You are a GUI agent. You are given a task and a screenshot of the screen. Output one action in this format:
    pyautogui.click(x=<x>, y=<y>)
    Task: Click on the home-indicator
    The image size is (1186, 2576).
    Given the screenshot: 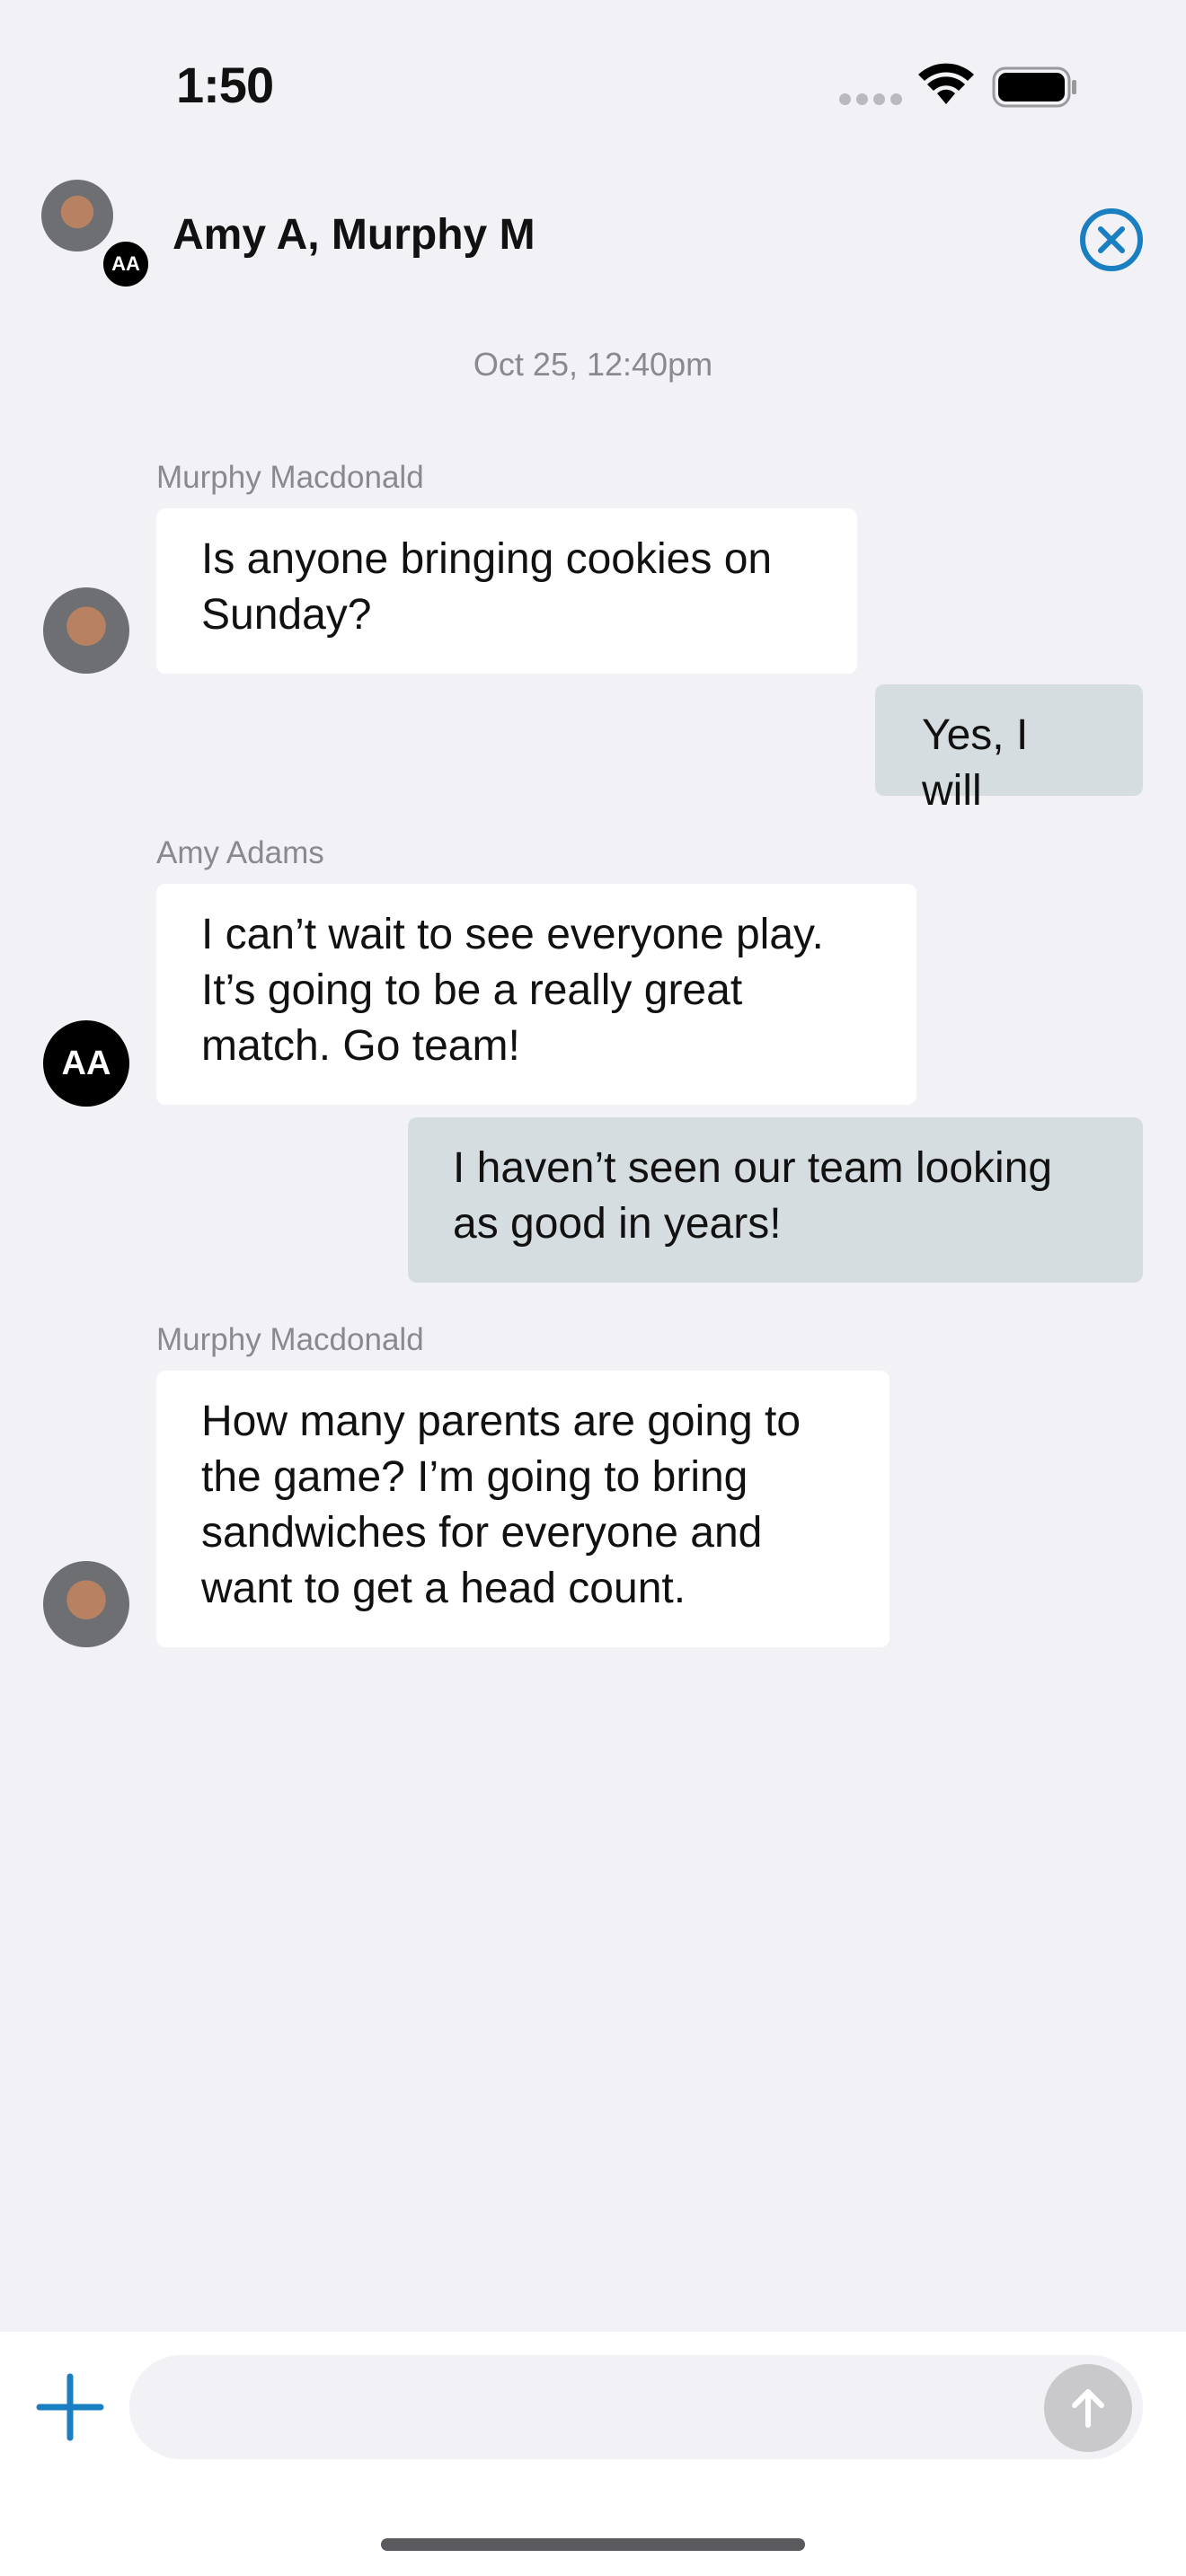 What is the action you would take?
    pyautogui.click(x=593, y=2544)
    